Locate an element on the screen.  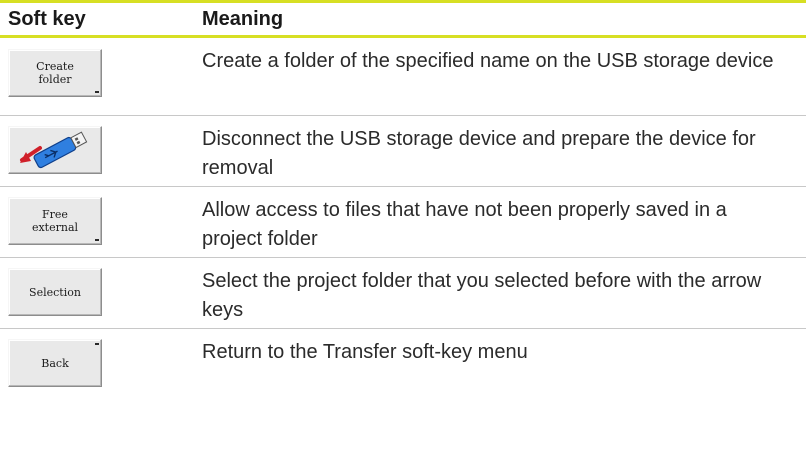
free-external-softkey: Free external is located at coordinates (55, 221).